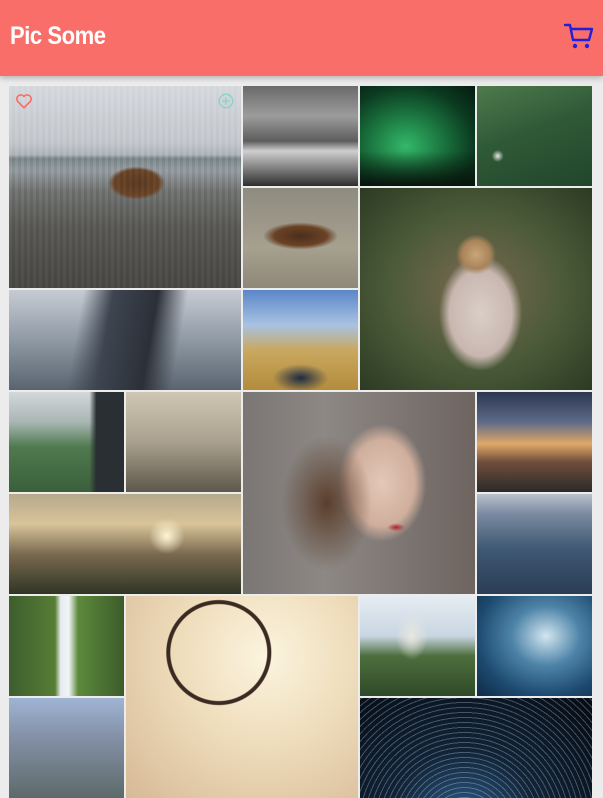 The width and height of the screenshot is (603, 798). Describe the element at coordinates (301, 38) in the screenshot. I see `header: Pic Some` at that location.